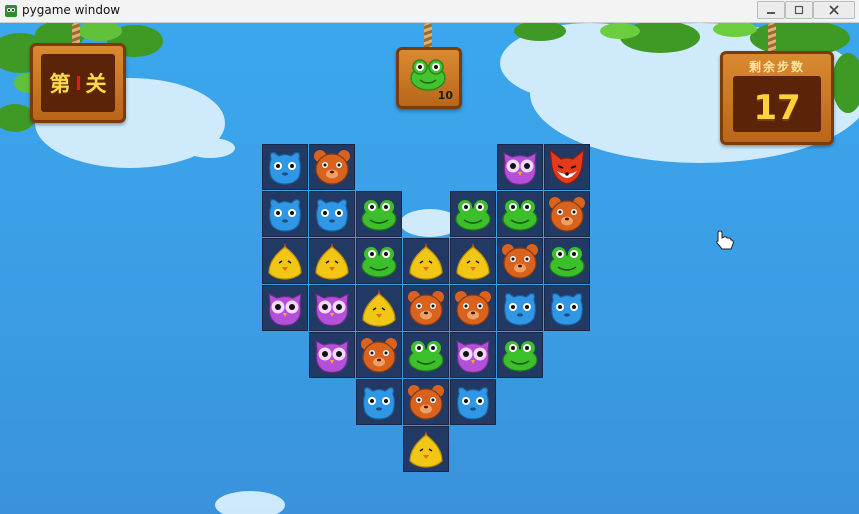 The width and height of the screenshot is (859, 514). Describe the element at coordinates (428, 36) in the screenshot. I see `goal-sign-rope` at that location.